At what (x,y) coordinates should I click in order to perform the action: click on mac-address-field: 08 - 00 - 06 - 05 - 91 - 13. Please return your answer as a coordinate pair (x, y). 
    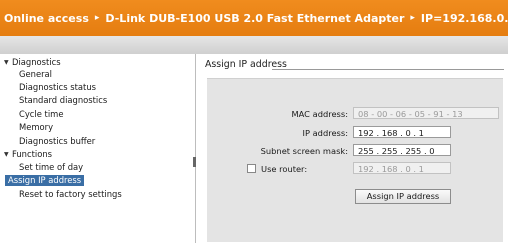
    Looking at the image, I should click on (426, 113).